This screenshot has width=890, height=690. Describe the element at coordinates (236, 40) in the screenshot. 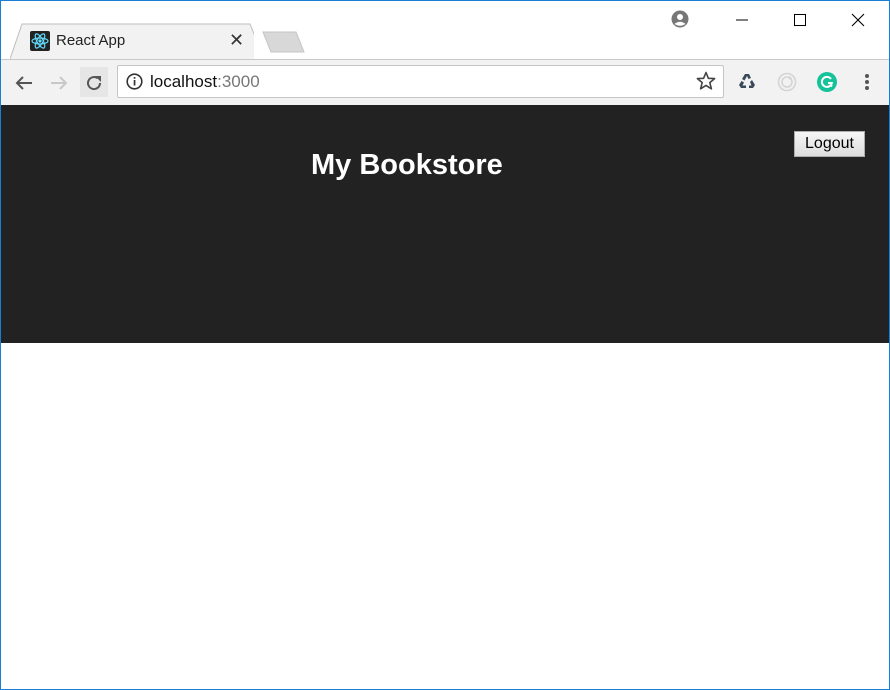

I see `close-icon: ✕` at that location.